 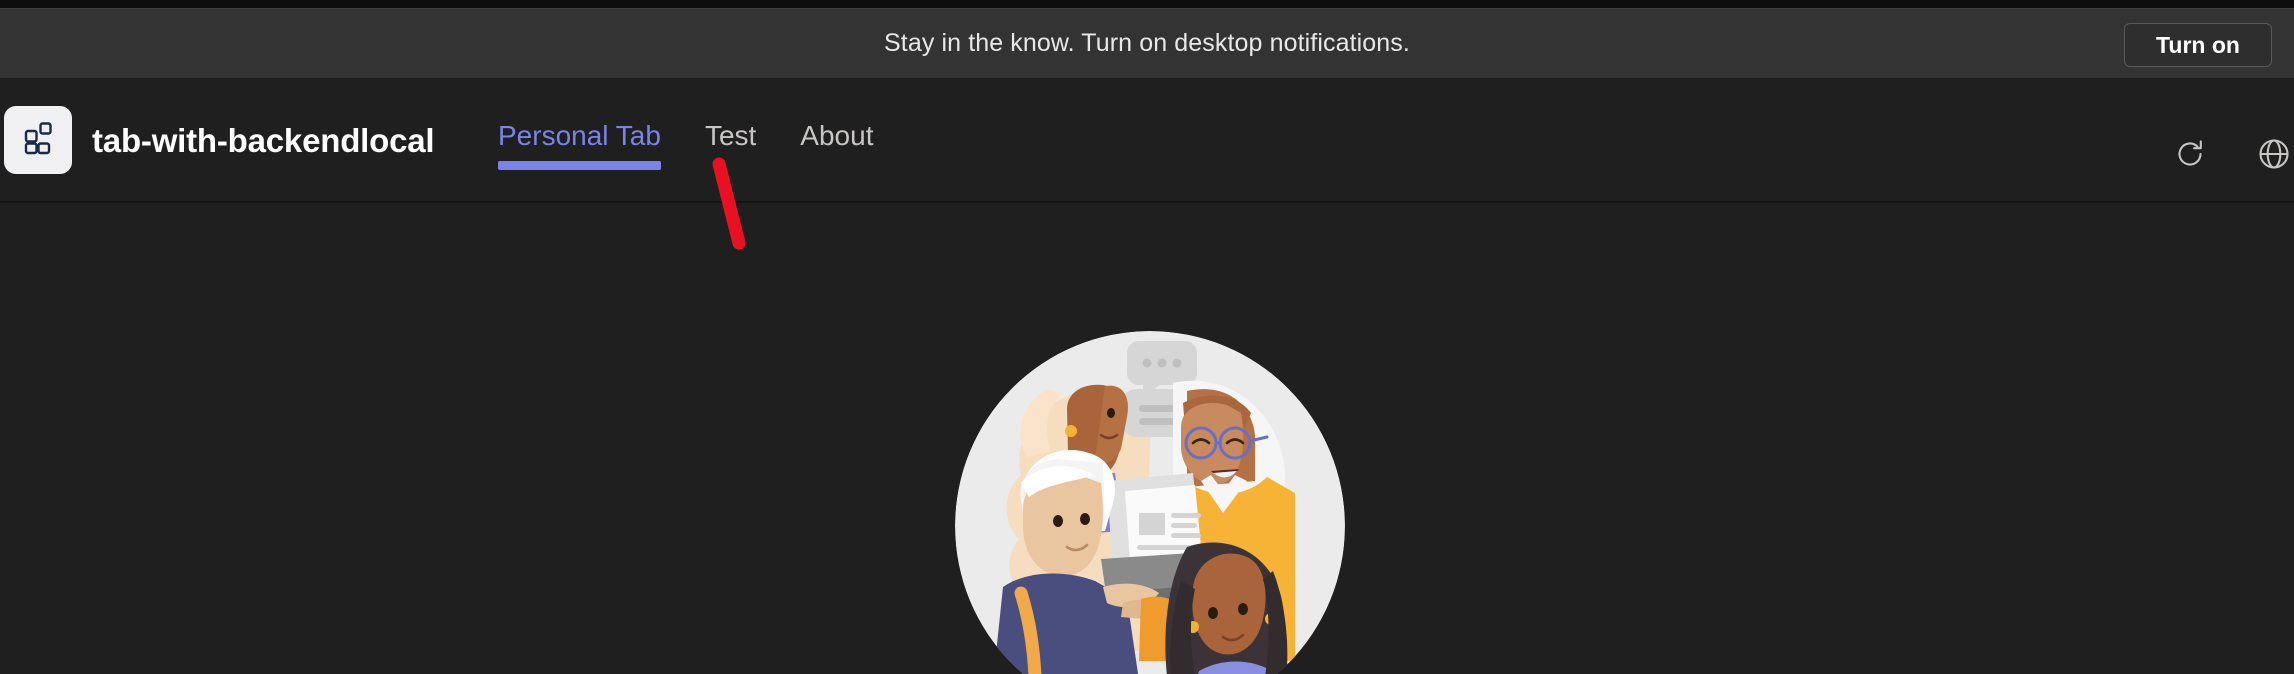 I want to click on tab-test: Test, so click(x=730, y=149).